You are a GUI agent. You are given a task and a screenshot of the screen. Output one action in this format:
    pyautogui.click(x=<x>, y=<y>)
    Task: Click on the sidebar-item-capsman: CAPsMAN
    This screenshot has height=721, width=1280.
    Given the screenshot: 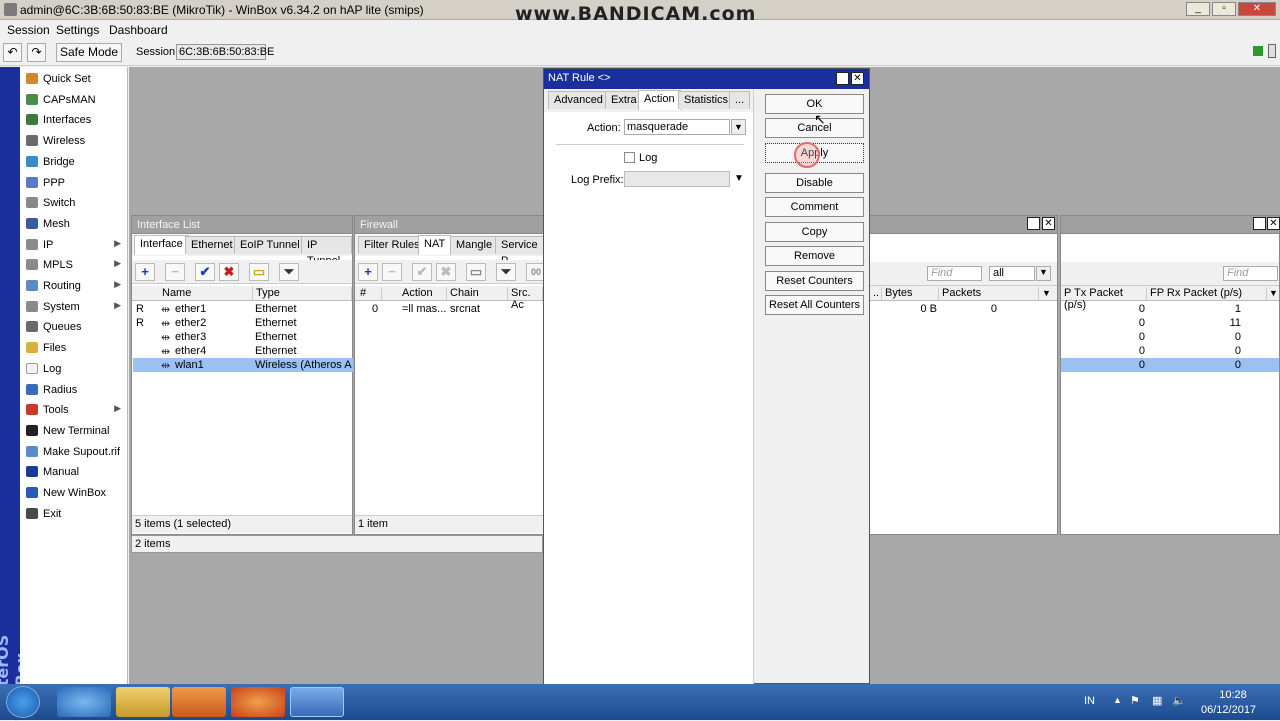 What is the action you would take?
    pyautogui.click(x=73, y=100)
    